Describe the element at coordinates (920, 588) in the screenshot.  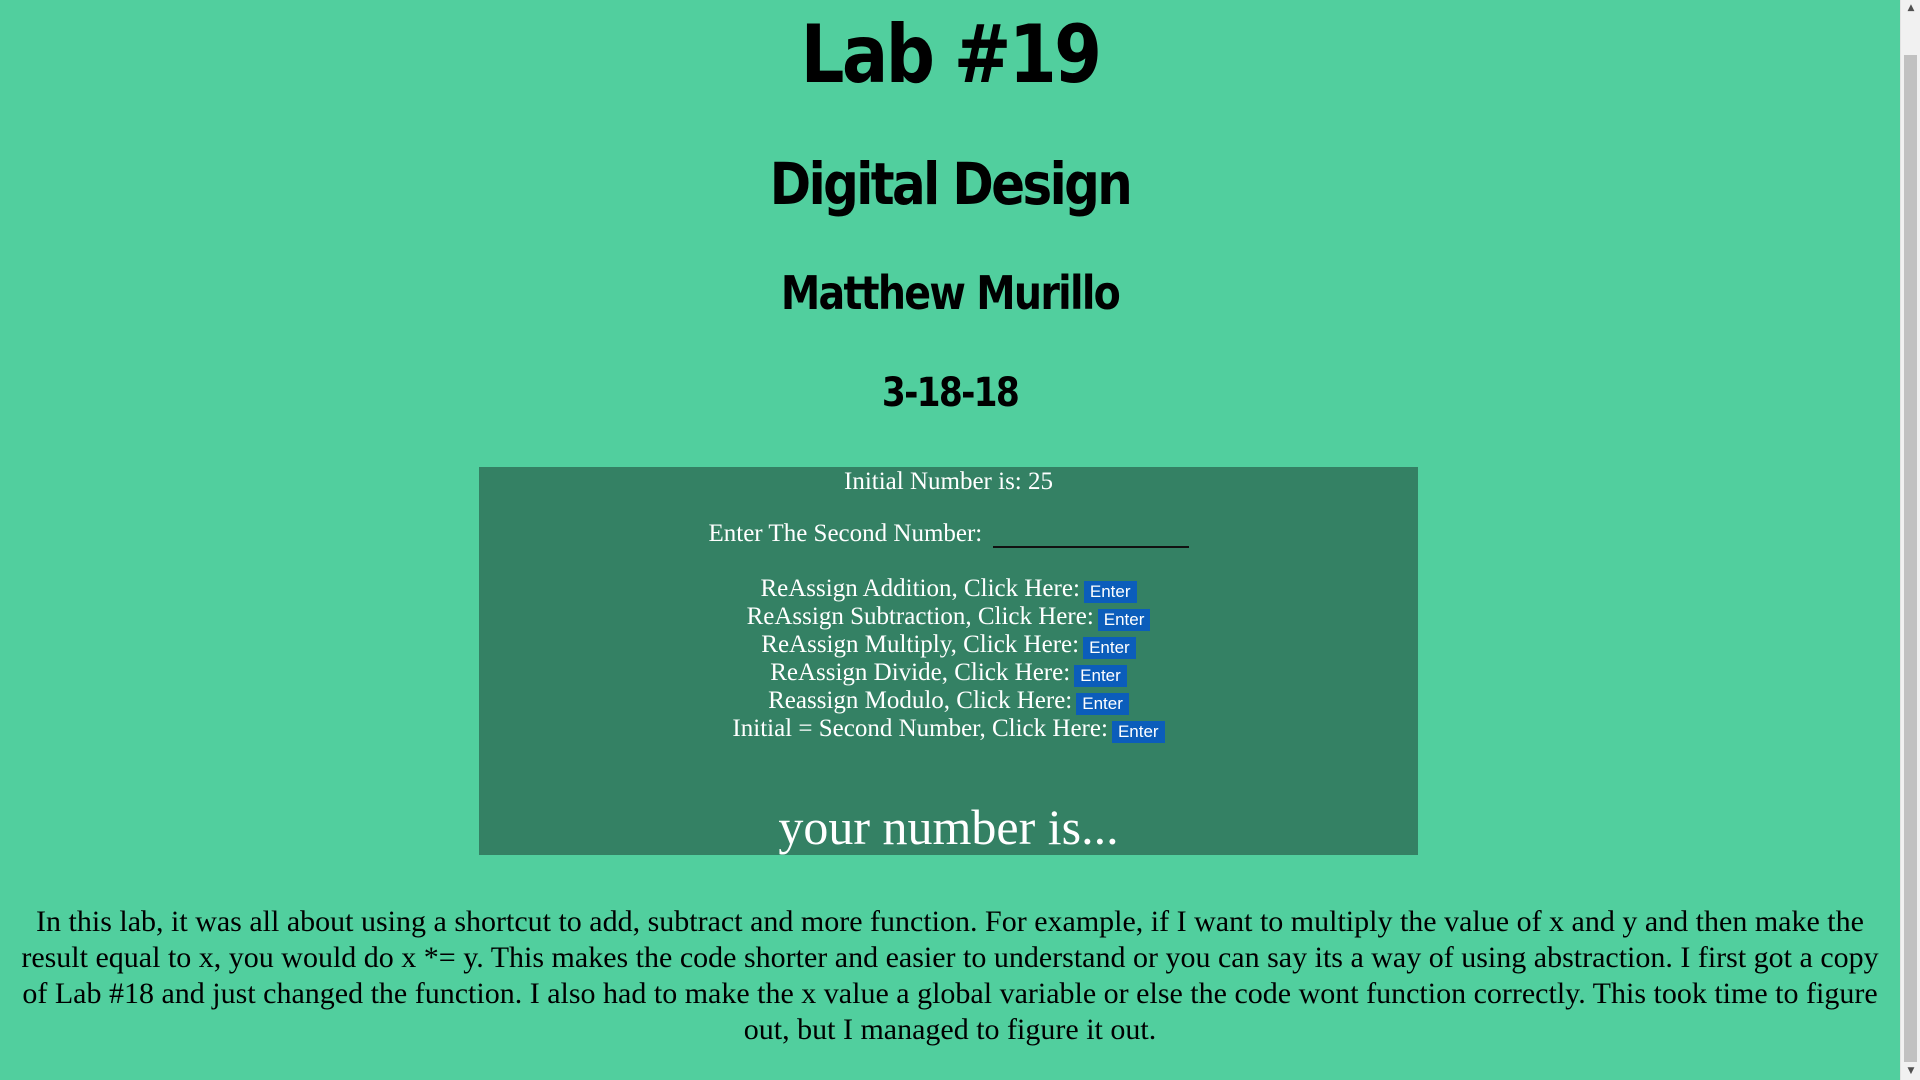
I see `operation-label-addition: ReAssign Addition, Click Here:` at that location.